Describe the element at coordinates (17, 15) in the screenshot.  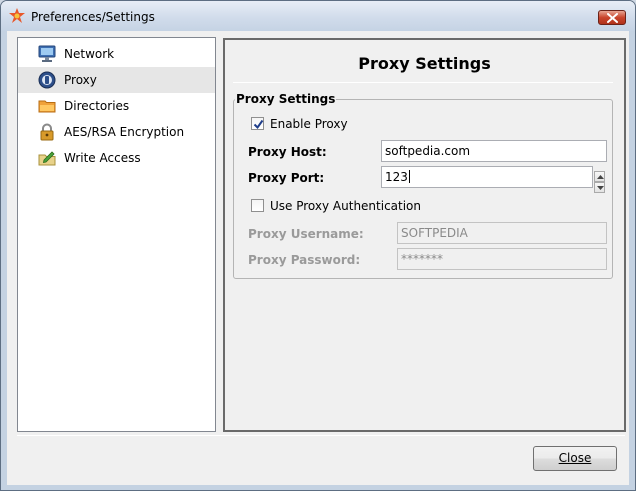
I see `app-logo-icon` at that location.